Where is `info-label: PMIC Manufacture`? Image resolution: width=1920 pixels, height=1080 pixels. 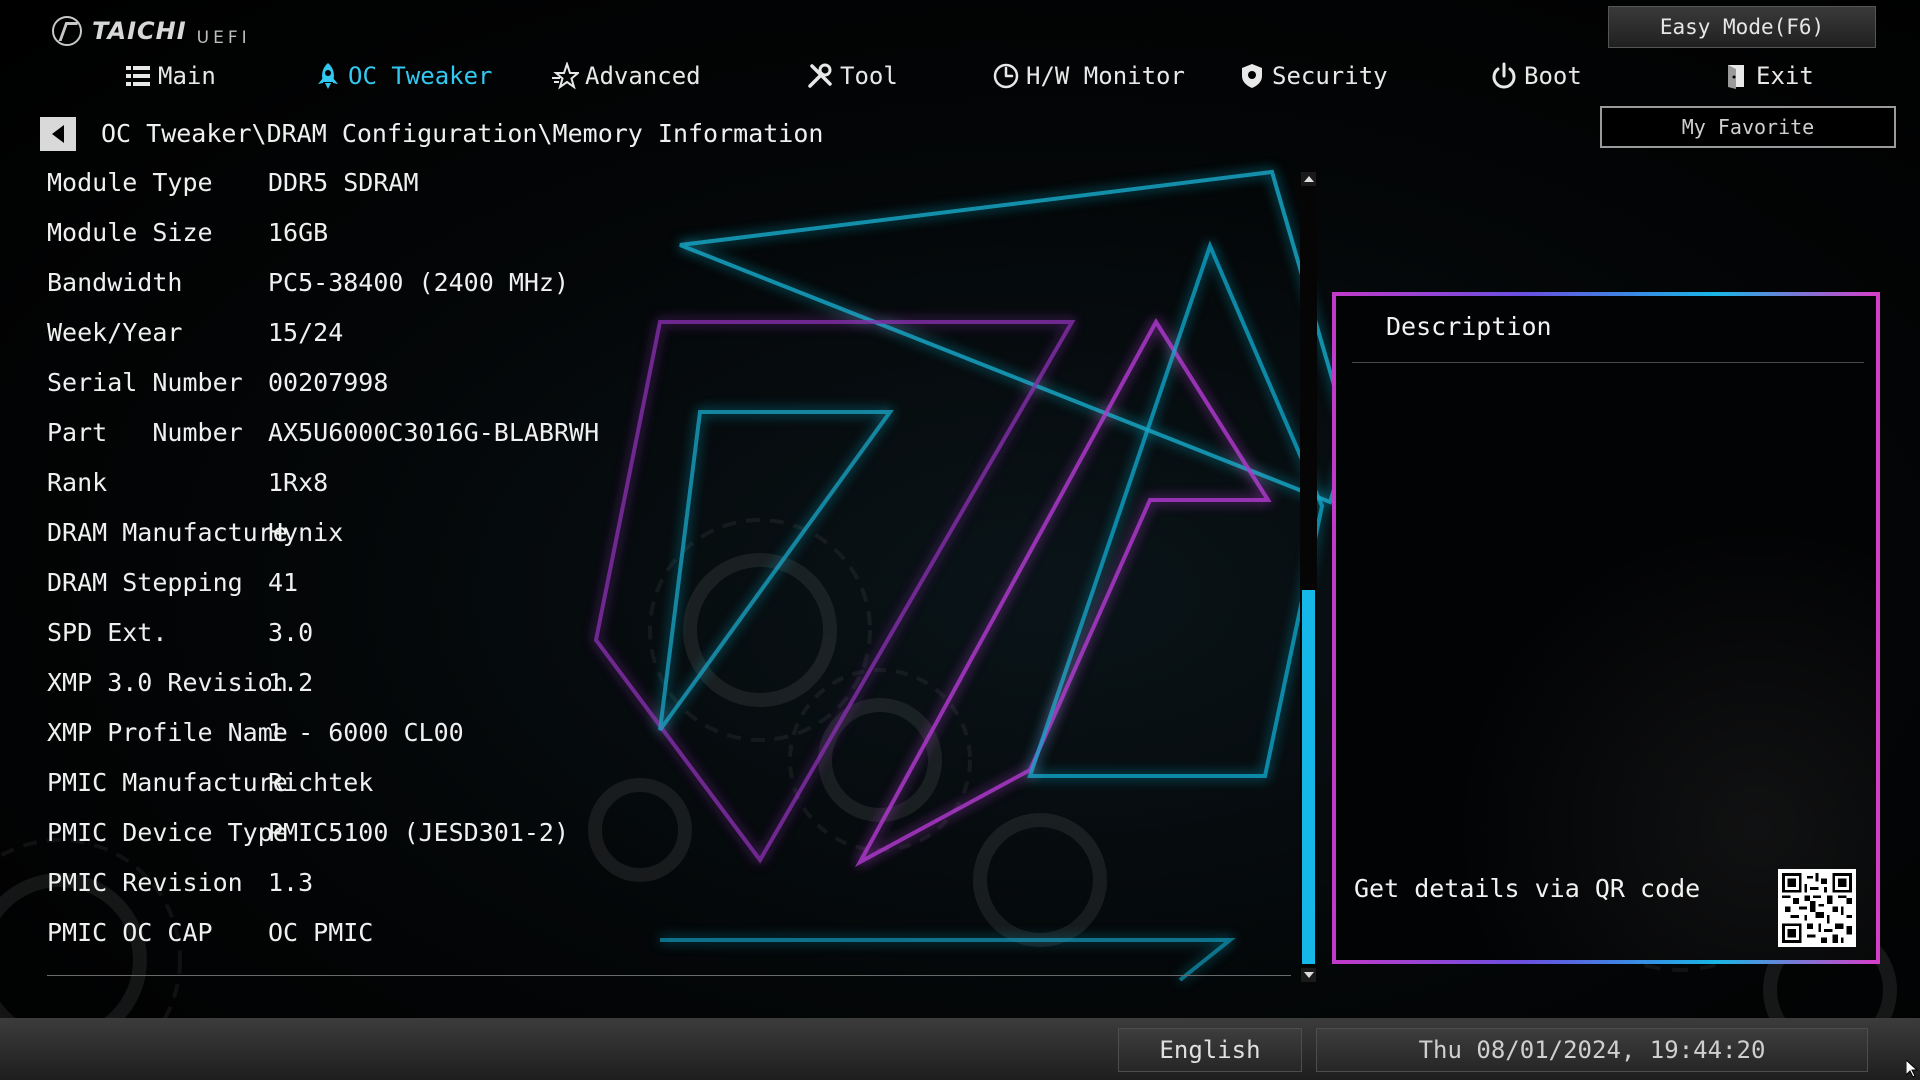
info-label: PMIC Manufacture is located at coordinates (167, 782).